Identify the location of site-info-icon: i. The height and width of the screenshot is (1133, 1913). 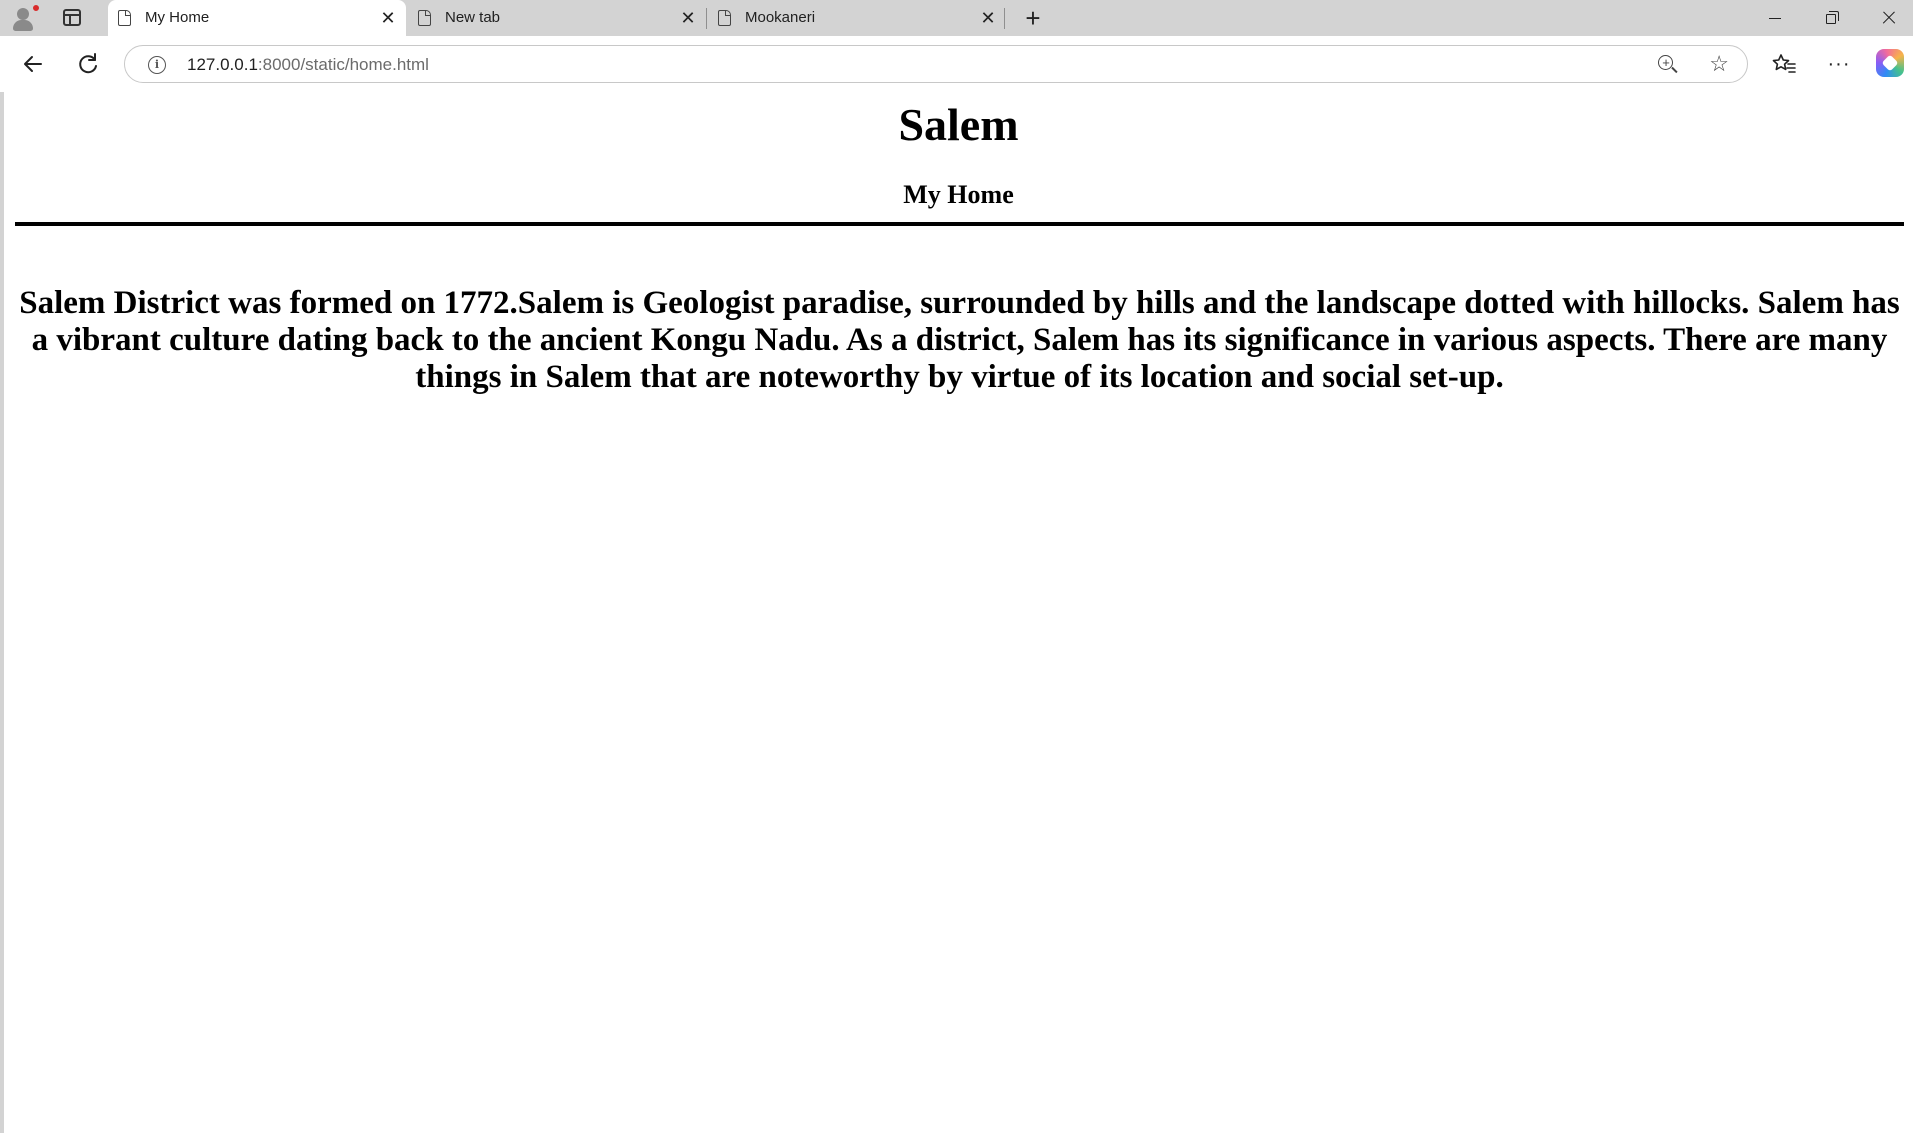
(157, 65).